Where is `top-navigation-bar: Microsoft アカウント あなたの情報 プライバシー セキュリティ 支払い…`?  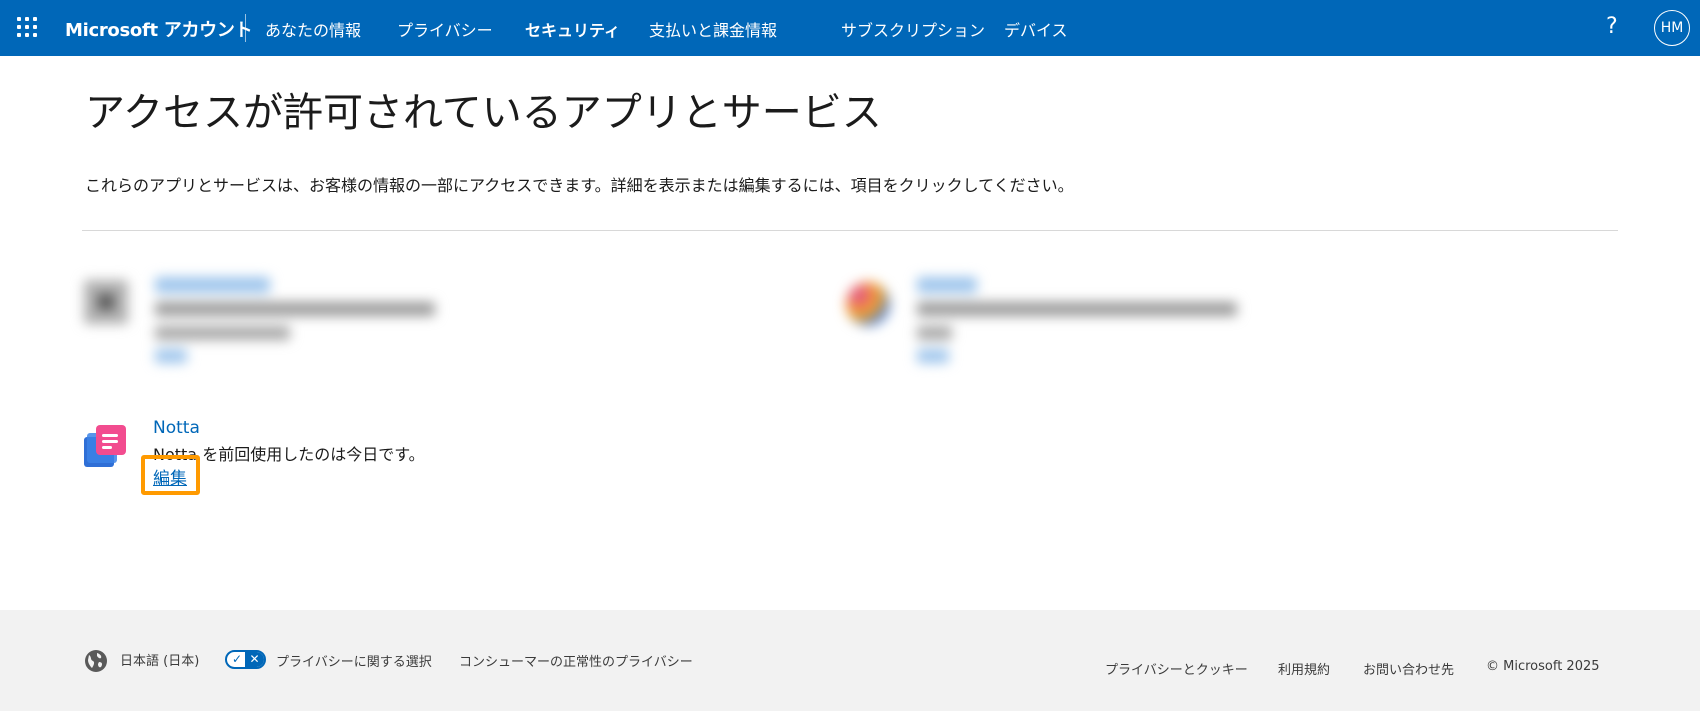
top-navigation-bar: Microsoft アカウント あなたの情報 プライバシー セキュリティ 支払い… is located at coordinates (850, 28).